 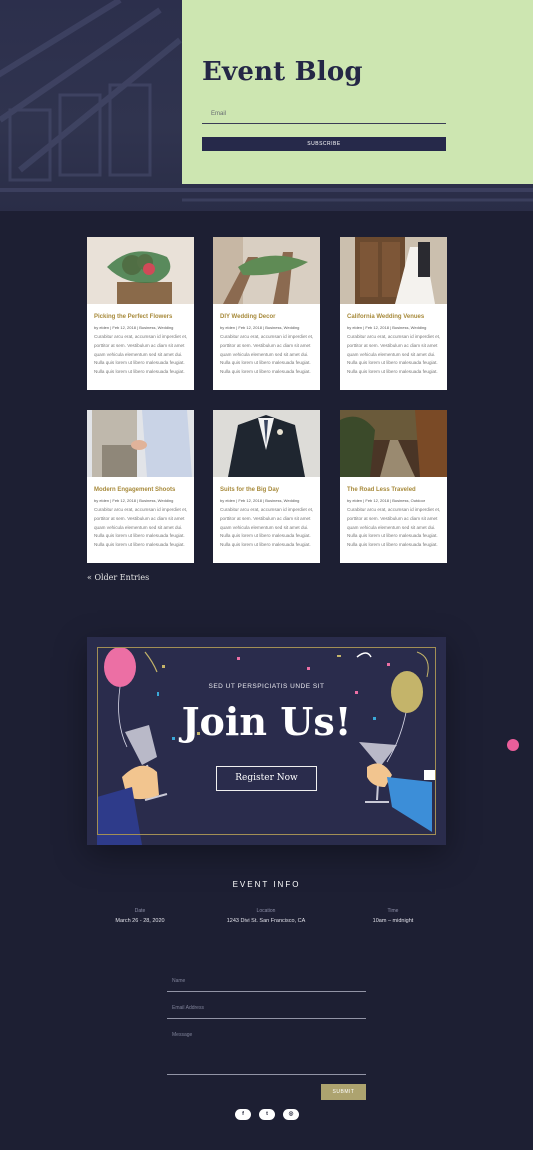 What do you see at coordinates (266, 916) in the screenshot?
I see `location-info: Location 1243 Divi St. San Francisco, CA` at bounding box center [266, 916].